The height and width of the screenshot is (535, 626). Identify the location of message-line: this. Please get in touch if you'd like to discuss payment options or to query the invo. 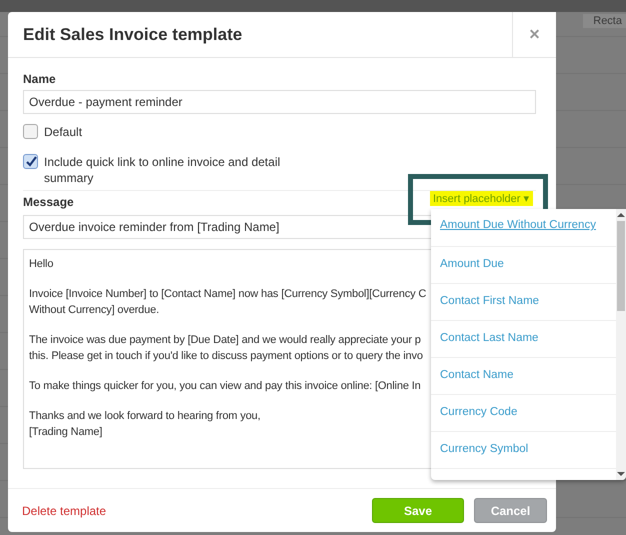
(226, 356).